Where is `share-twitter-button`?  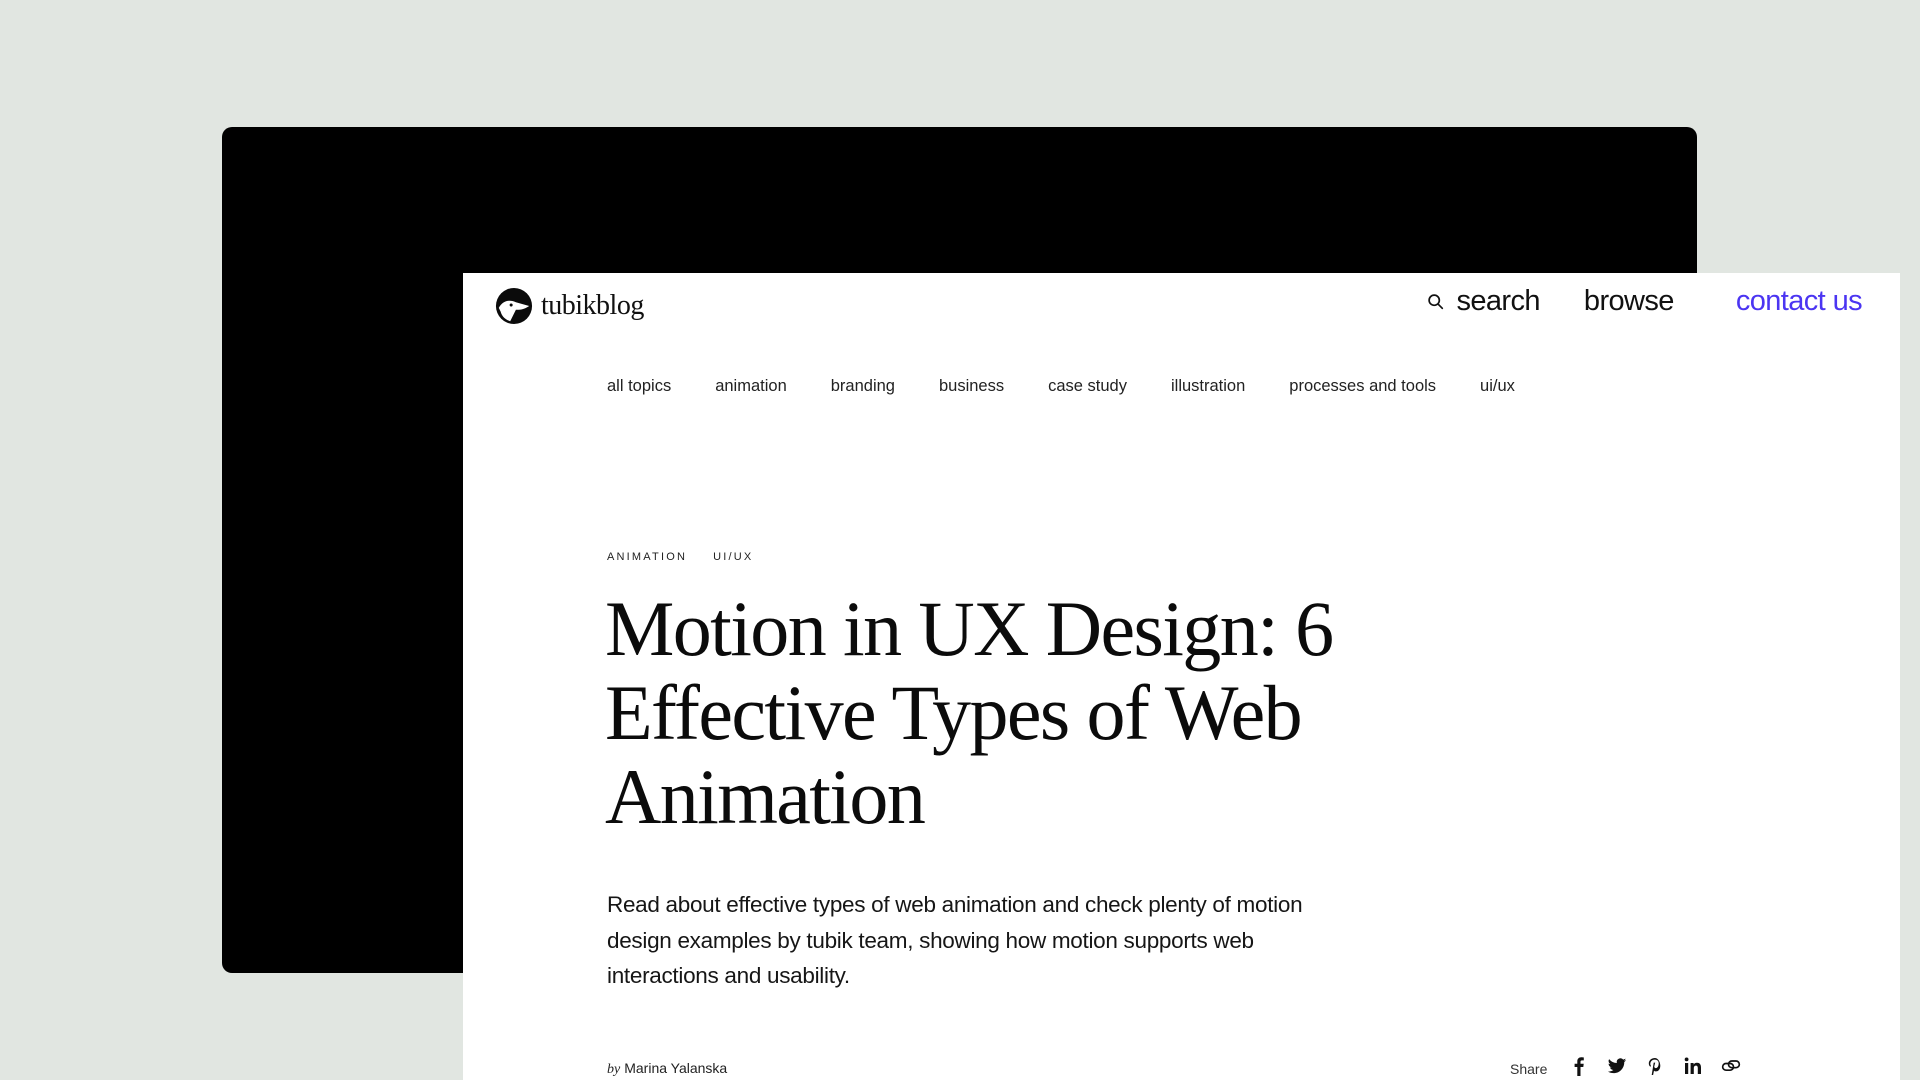
share-twitter-button is located at coordinates (1617, 1066).